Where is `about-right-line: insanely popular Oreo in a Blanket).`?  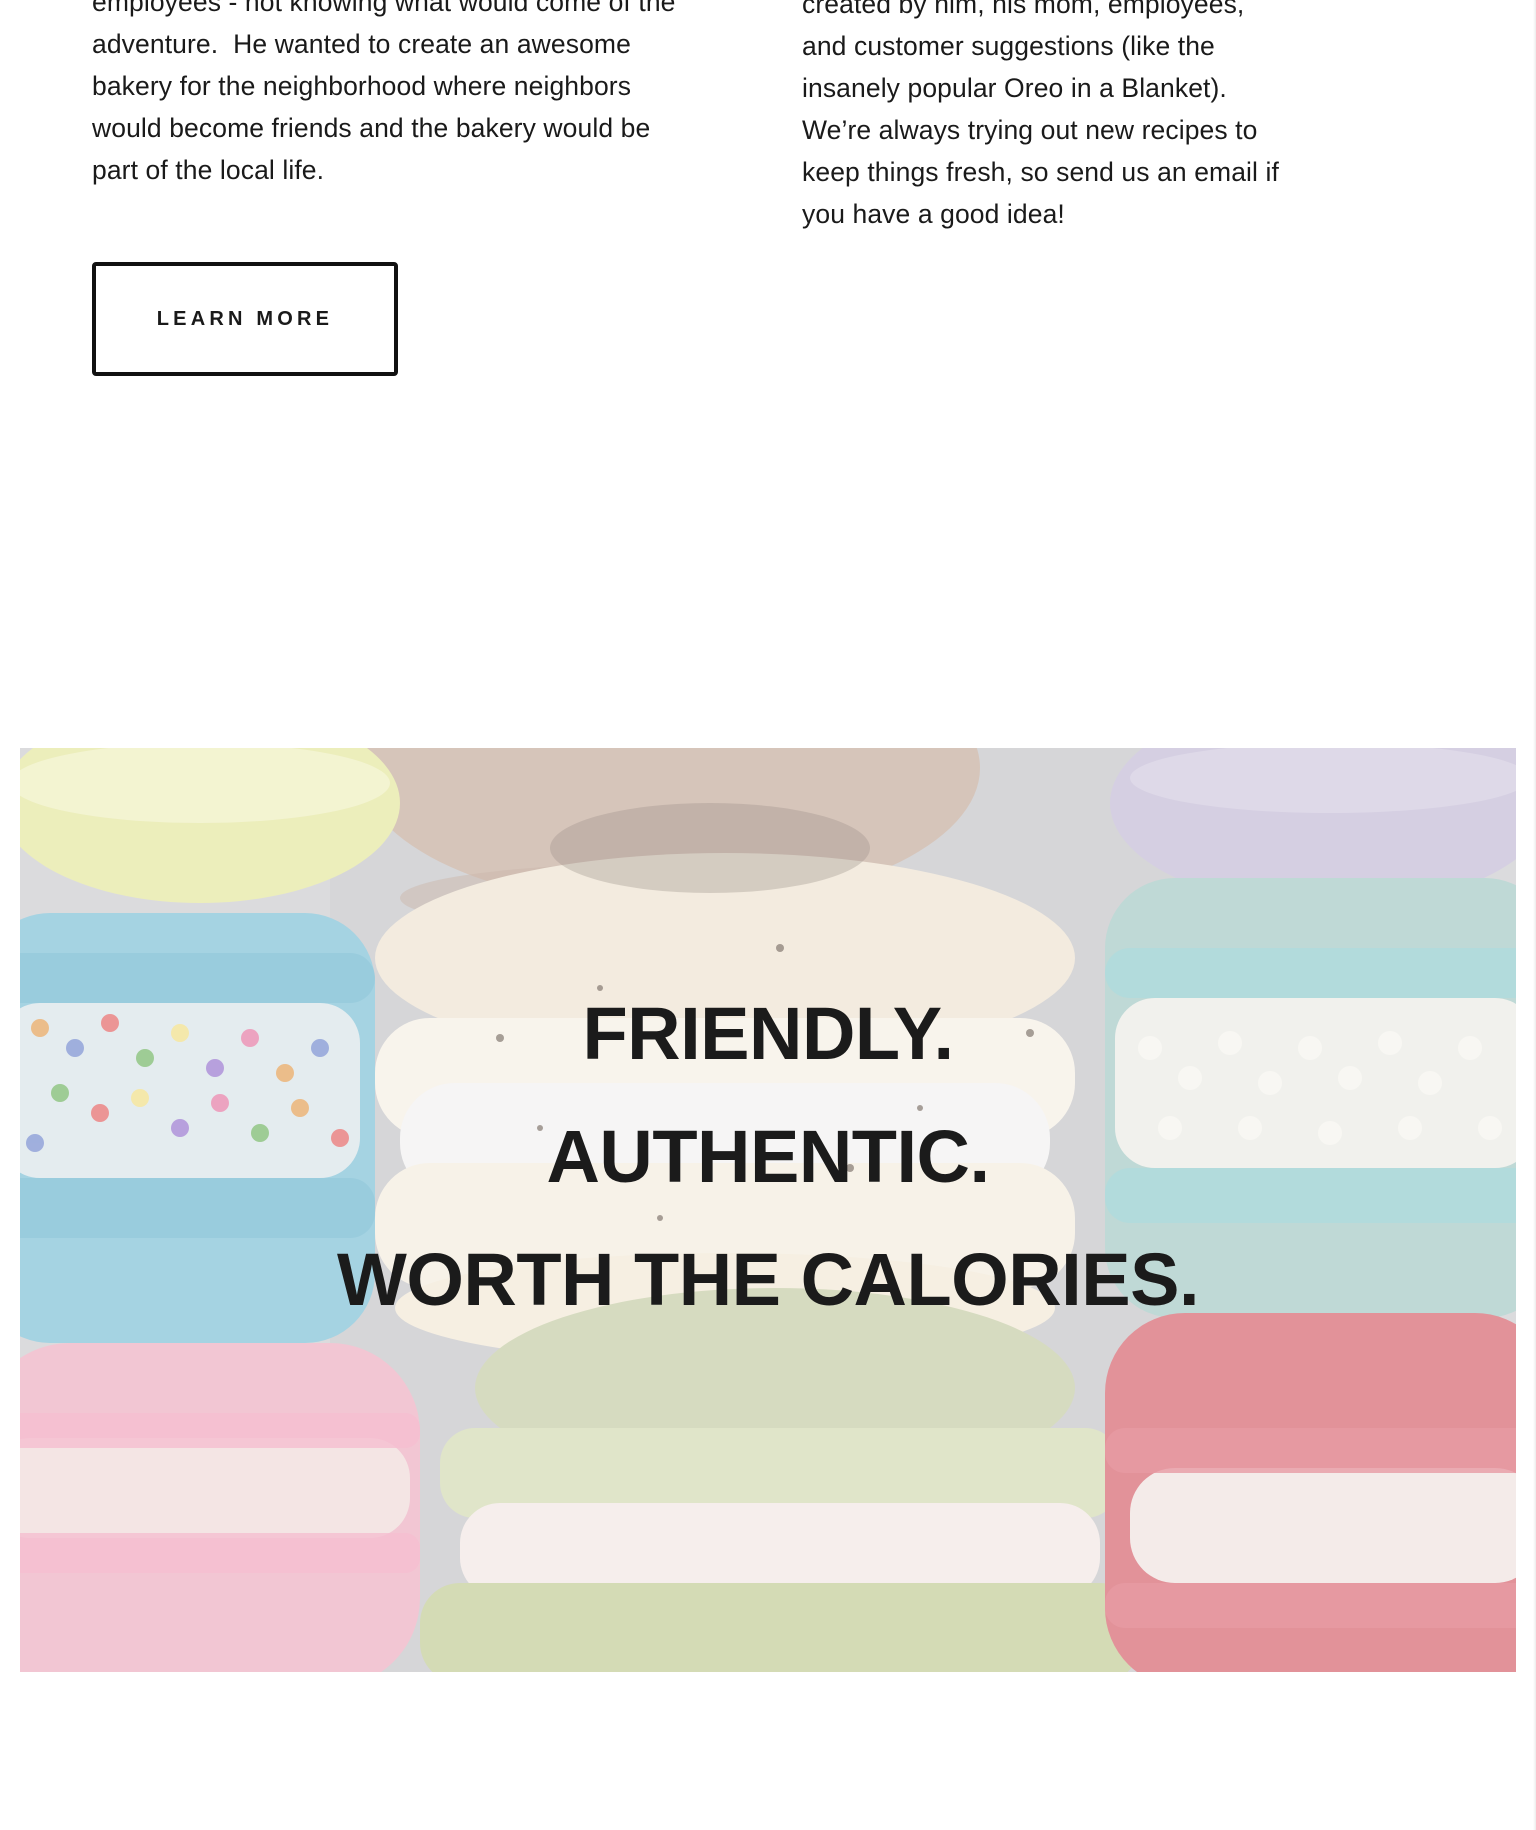 about-right-line: insanely popular Oreo in a Blanket). is located at coordinates (1014, 88).